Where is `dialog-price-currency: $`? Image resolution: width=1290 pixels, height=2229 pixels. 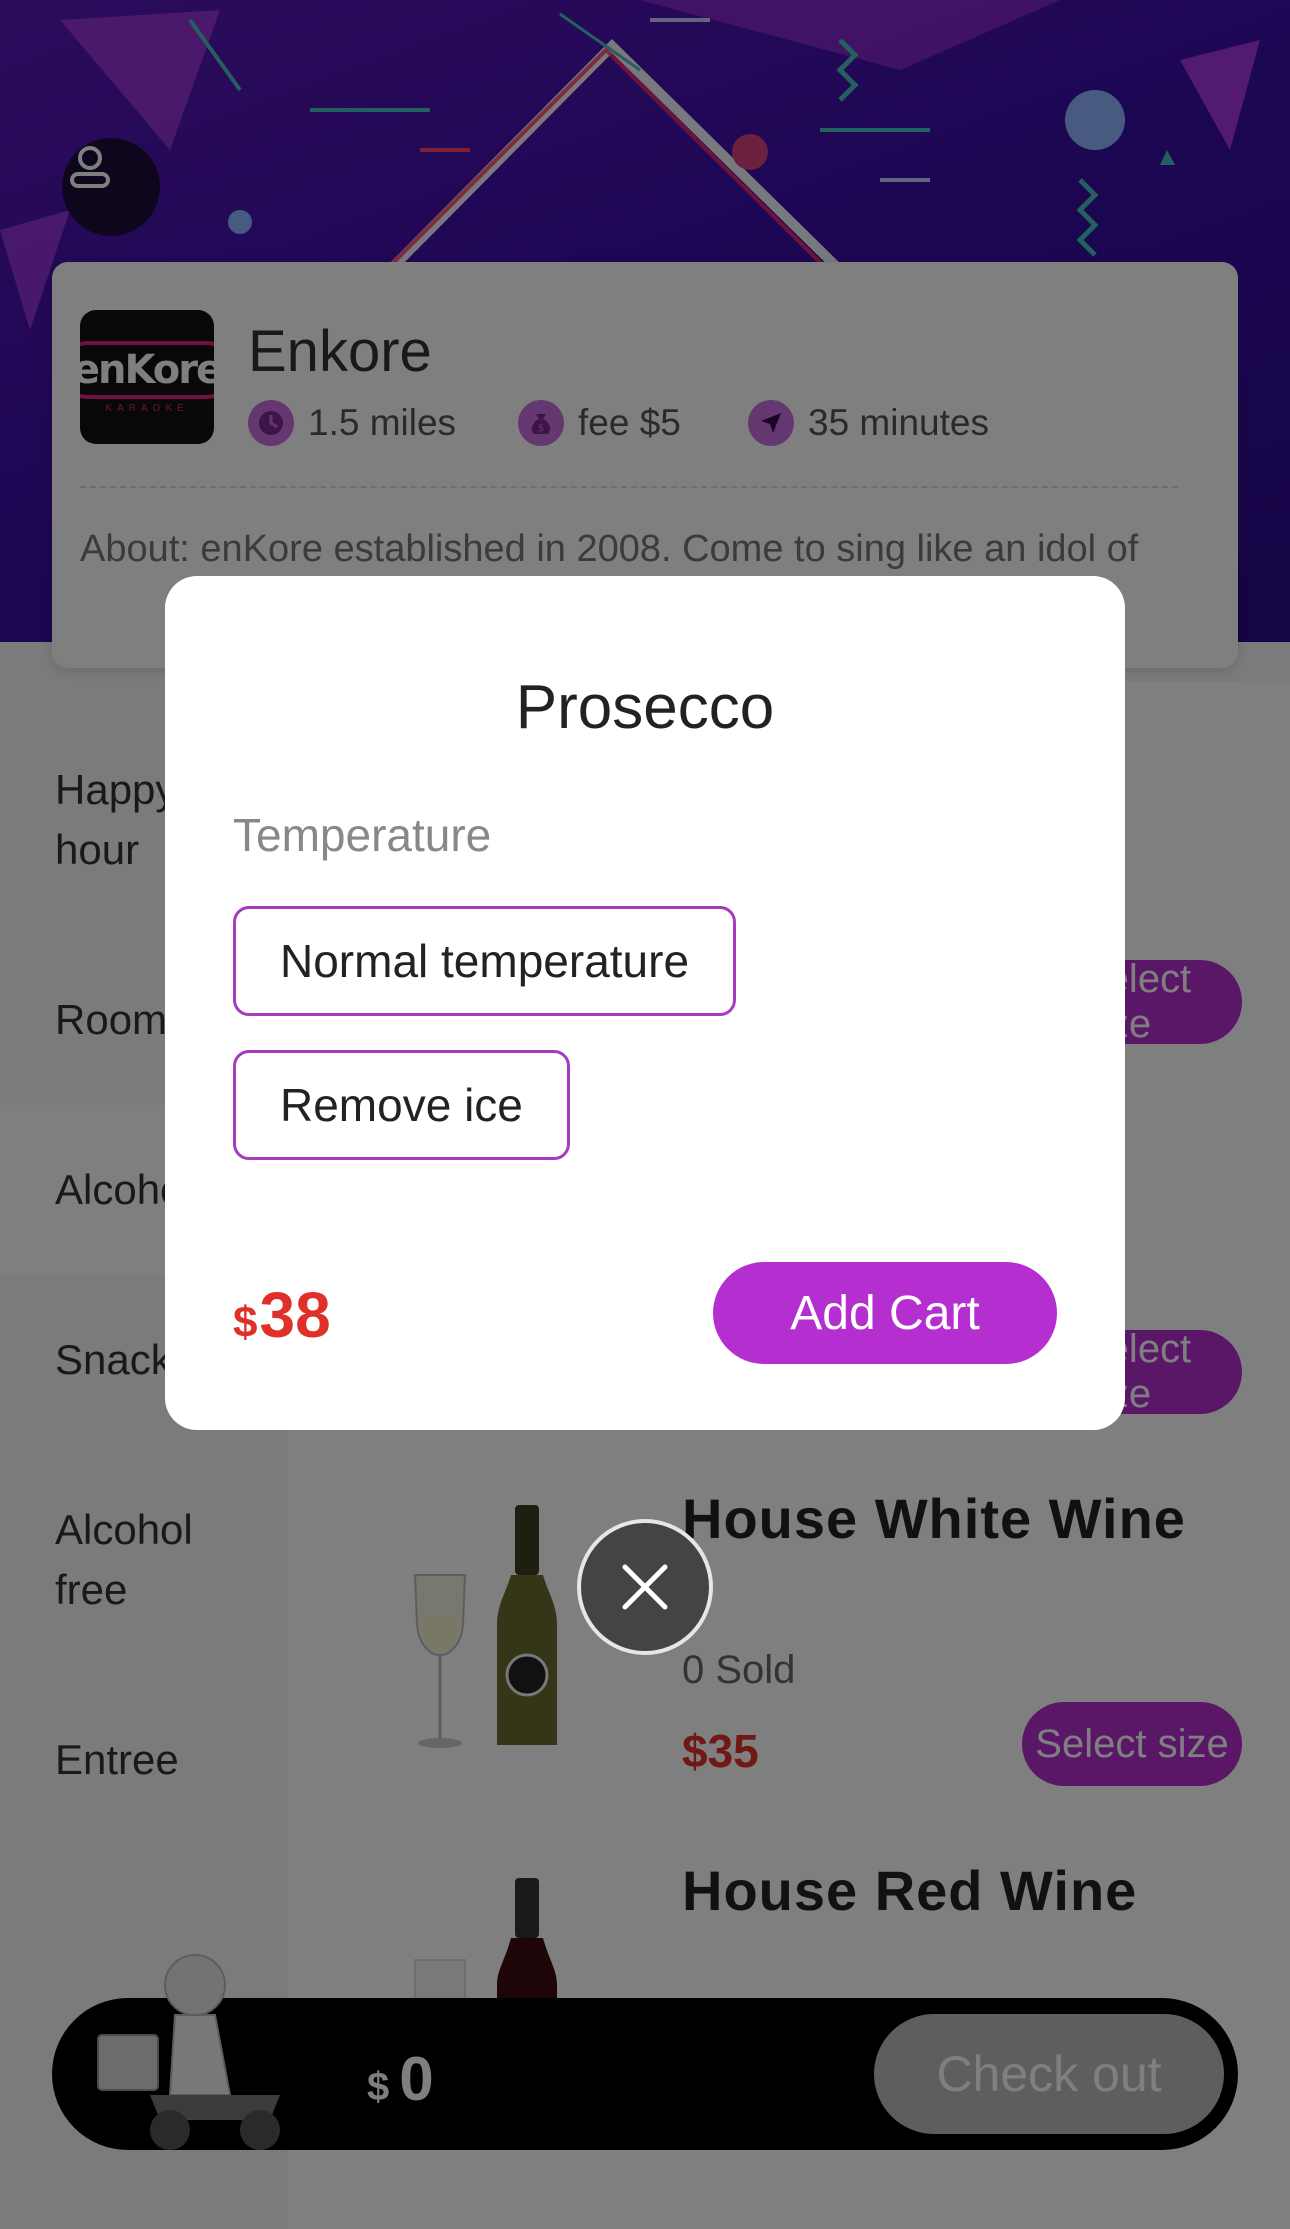
dialog-price-currency: $ is located at coordinates (245, 1322).